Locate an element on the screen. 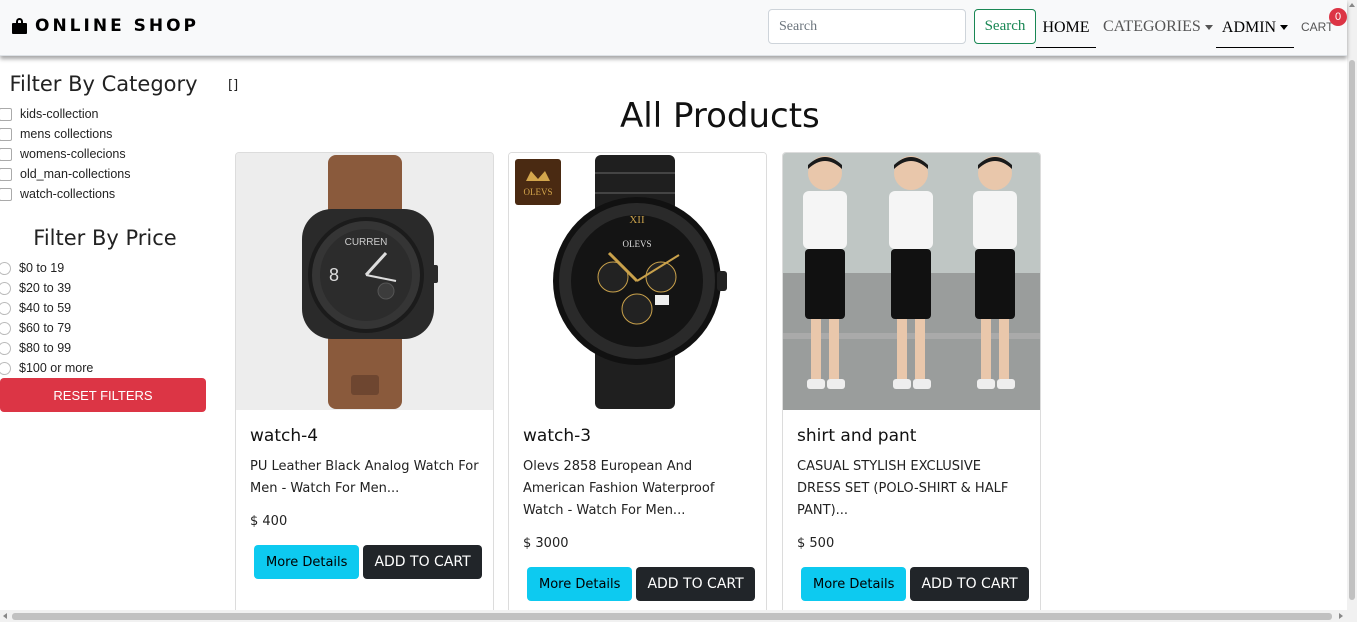 This screenshot has height=622, width=1357. nav-admin-label: ADMIN is located at coordinates (1249, 27).